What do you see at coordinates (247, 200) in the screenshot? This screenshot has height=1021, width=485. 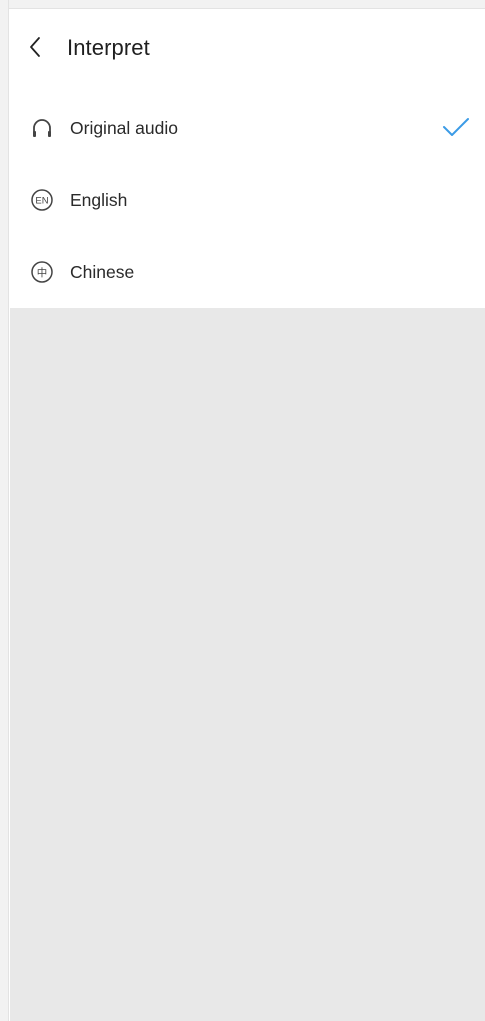 I see `option-english: EN English` at bounding box center [247, 200].